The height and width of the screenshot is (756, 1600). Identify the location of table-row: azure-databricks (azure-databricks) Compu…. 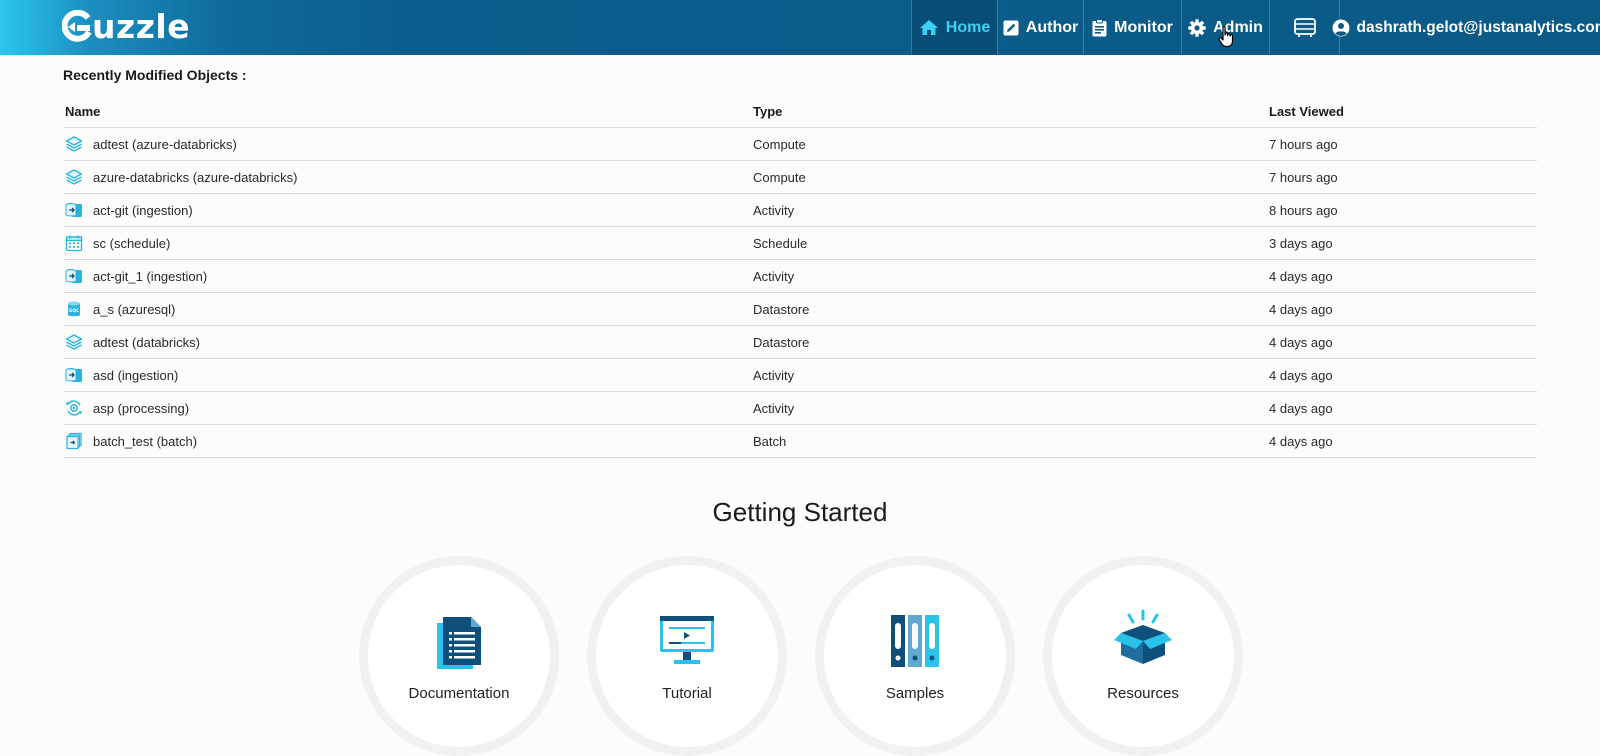
(800, 177).